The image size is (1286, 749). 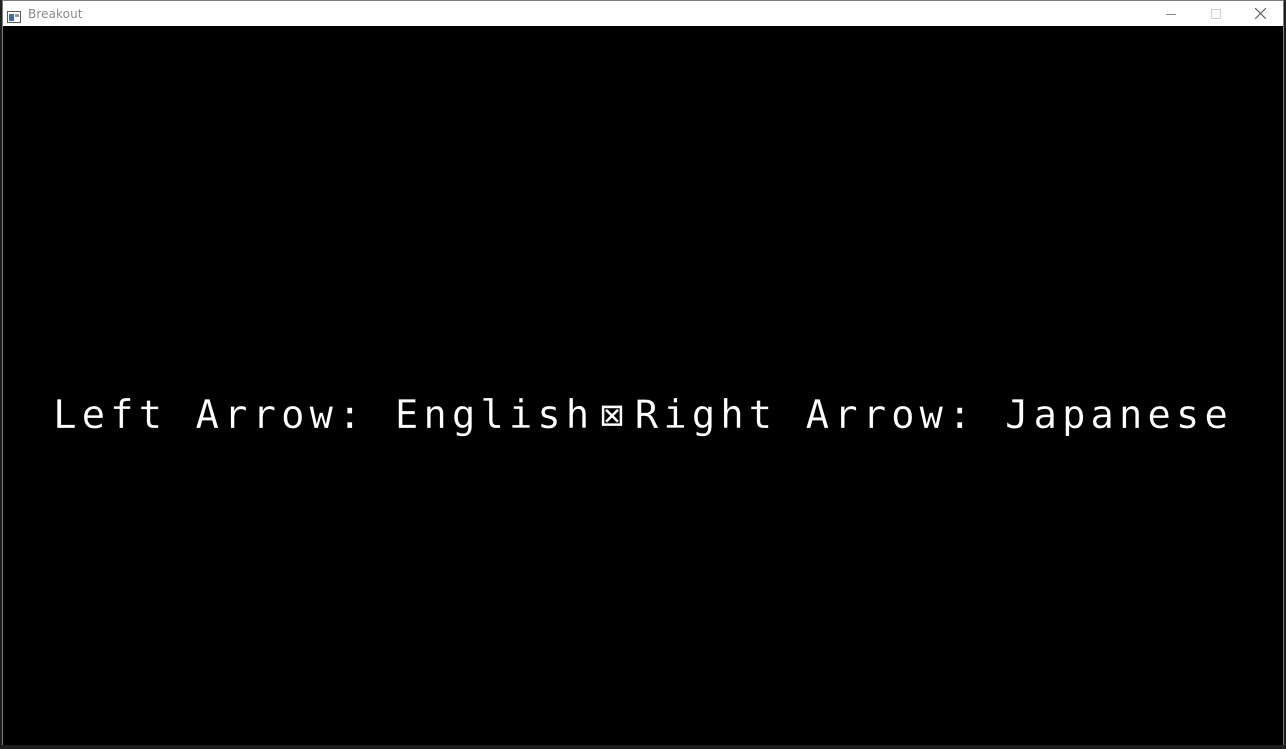 What do you see at coordinates (643, 13) in the screenshot?
I see `title-bar: Breakout` at bounding box center [643, 13].